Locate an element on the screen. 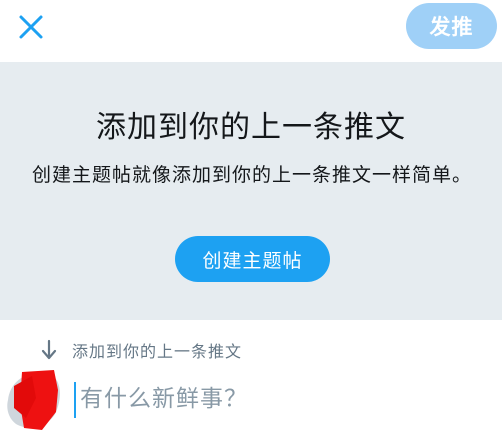  create-thread-button: 创建主题帖 is located at coordinates (252, 259).